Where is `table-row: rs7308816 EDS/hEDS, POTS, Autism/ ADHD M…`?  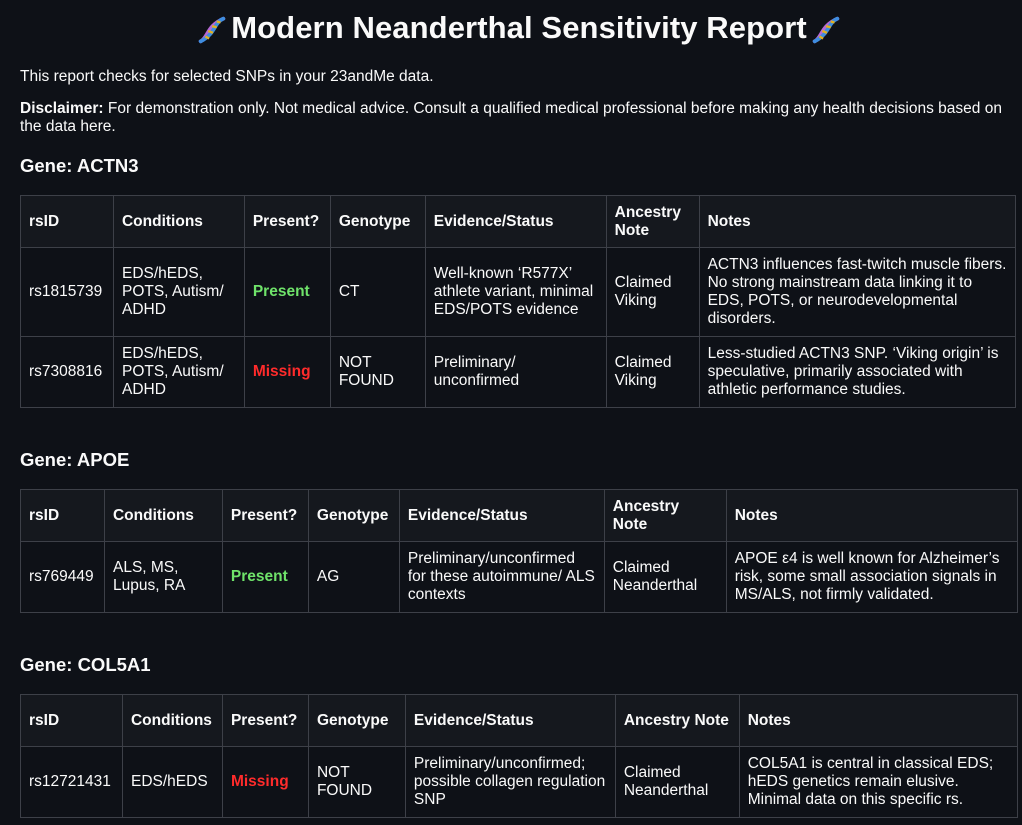 table-row: rs7308816 EDS/hEDS, POTS, Autism/ ADHD M… is located at coordinates (518, 372).